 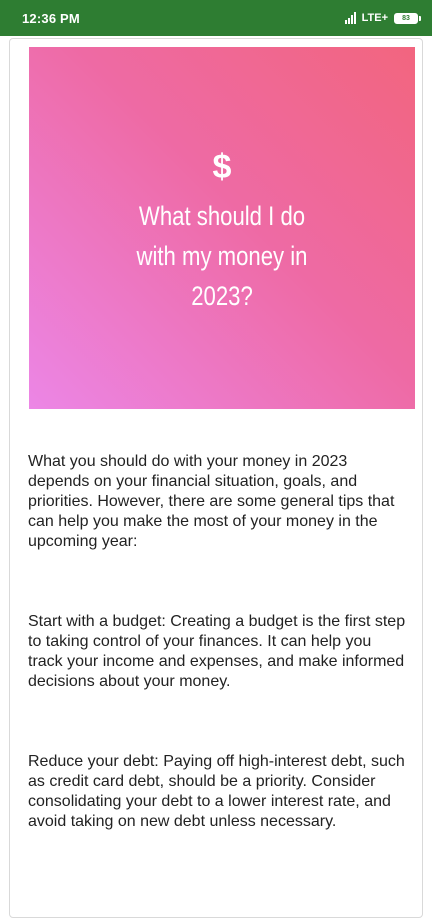 I want to click on status-time: 12:36 PM, so click(x=51, y=18).